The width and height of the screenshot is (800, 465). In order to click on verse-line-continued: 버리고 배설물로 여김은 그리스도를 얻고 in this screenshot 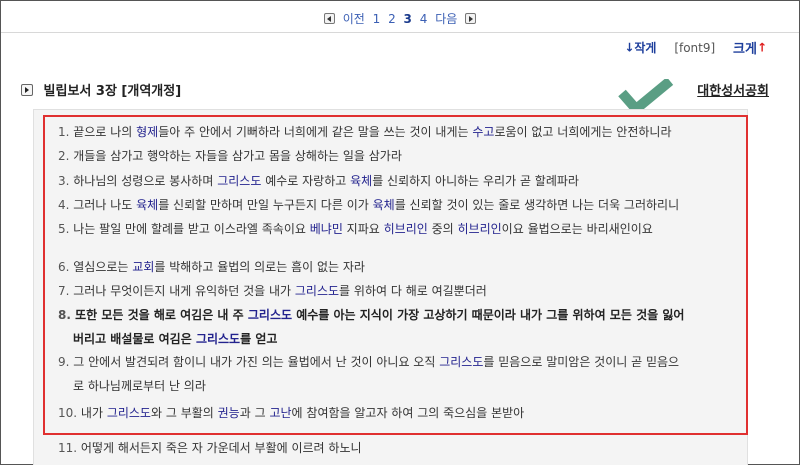, I will do `click(175, 338)`.